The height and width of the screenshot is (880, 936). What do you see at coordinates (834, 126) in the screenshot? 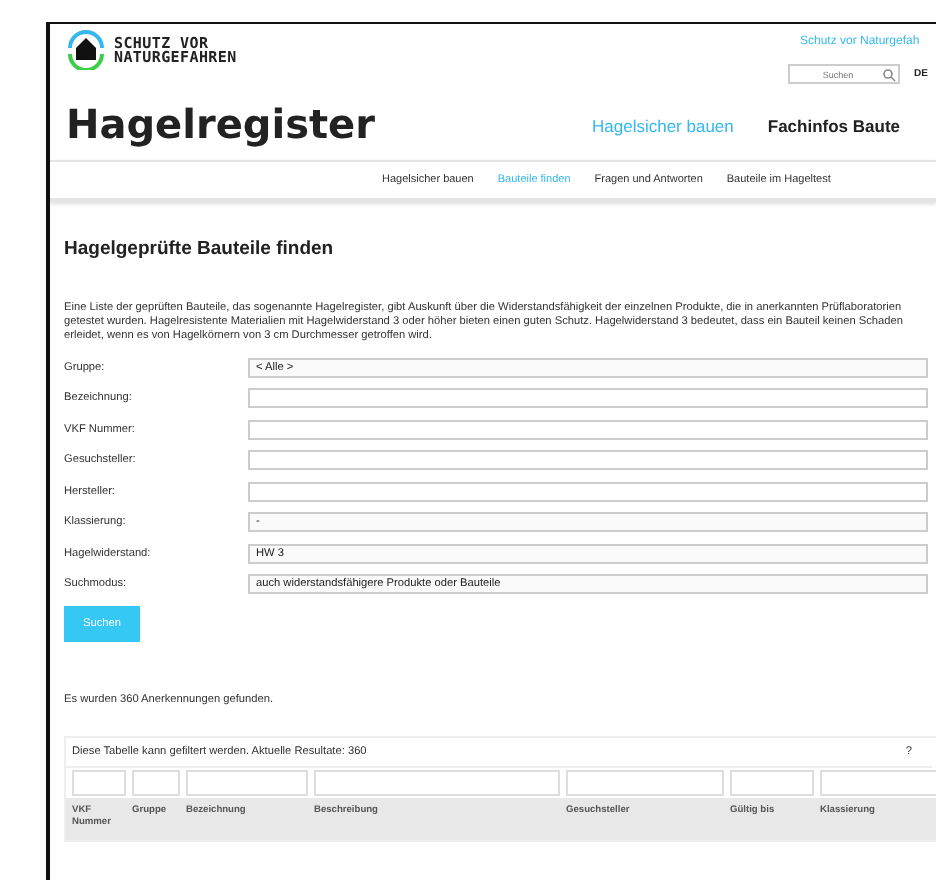
I see `main-nav-item: Fachinfos Baute` at bounding box center [834, 126].